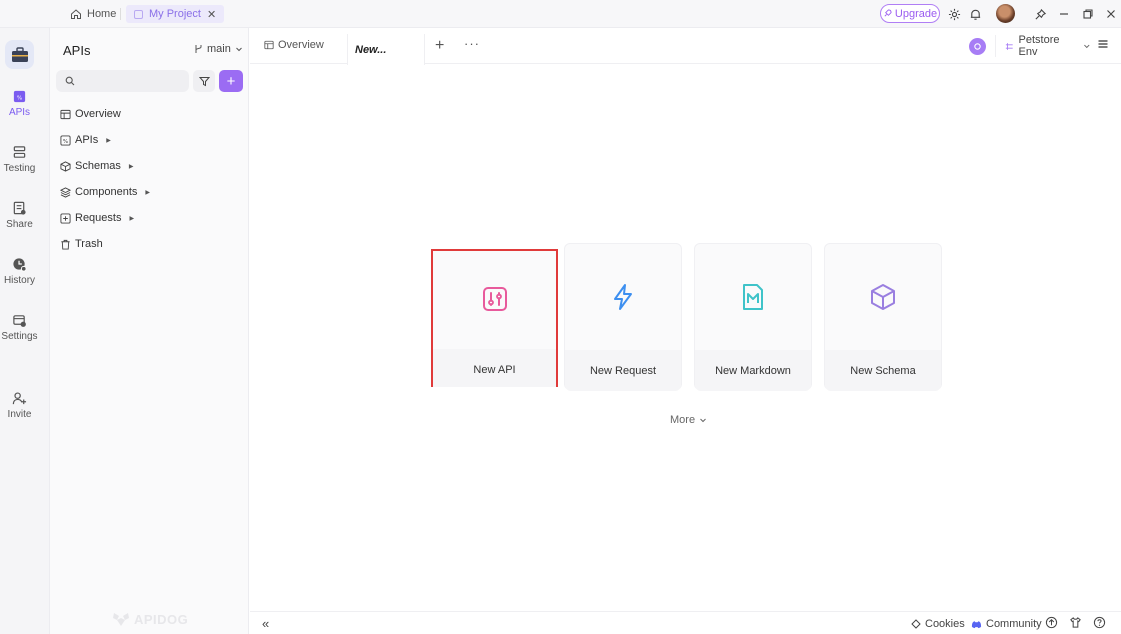 The width and height of the screenshot is (1121, 634). I want to click on tab-overview: Overview, so click(294, 45).